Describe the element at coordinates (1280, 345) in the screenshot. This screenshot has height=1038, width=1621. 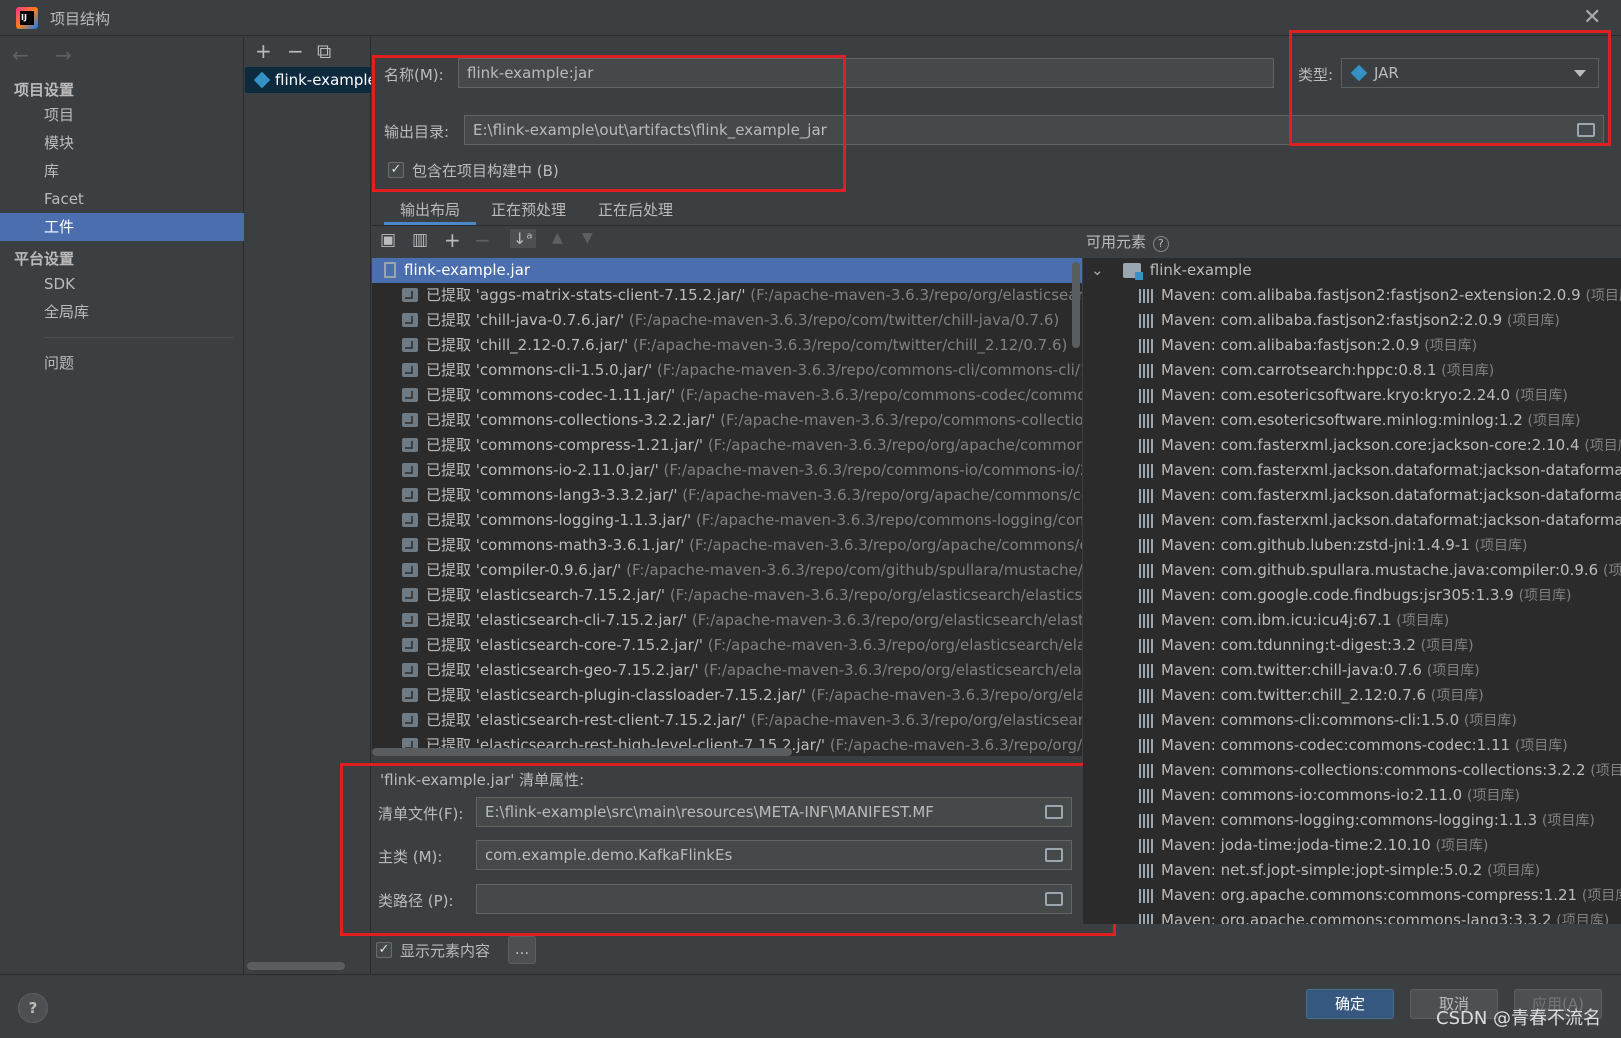
I see `available-library-item: Maven: com.alibaba:fastjson:2.0.9 (项目库)` at that location.